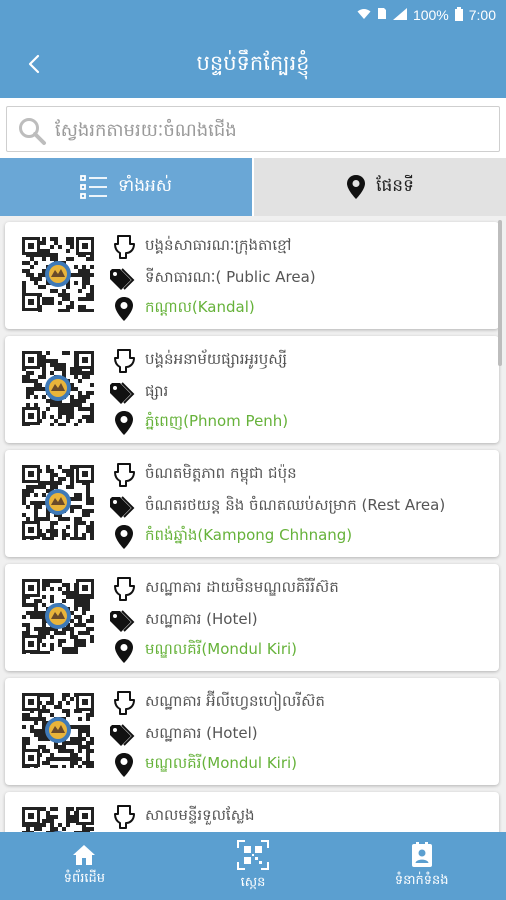  I want to click on view-tabs: ទាំងអស់ ផែនទី, so click(253, 187).